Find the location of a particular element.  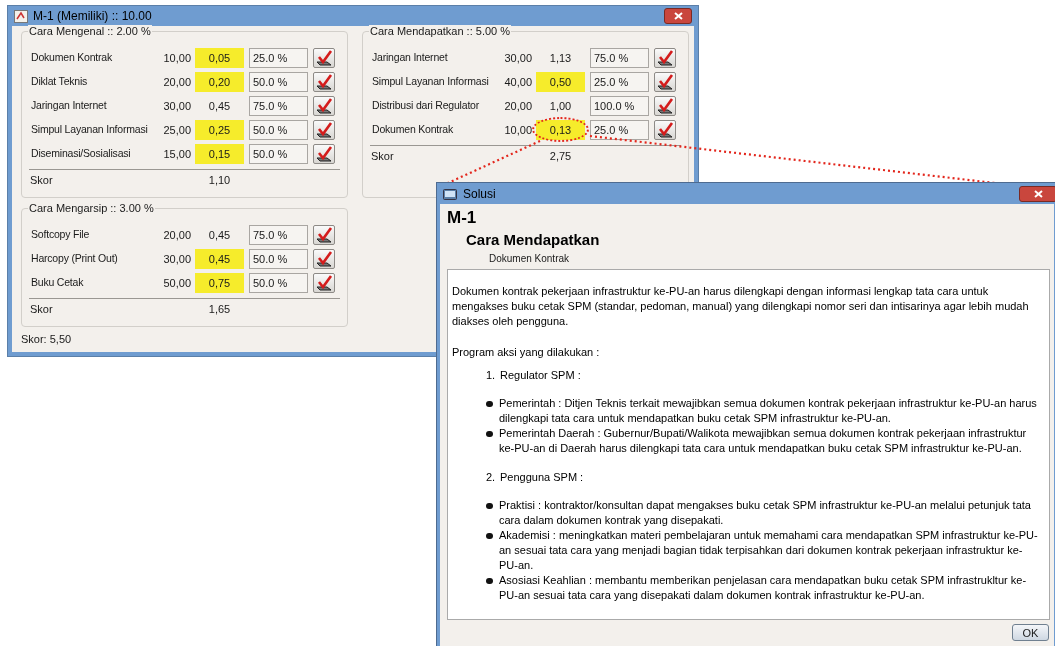

paragraph: Dokumen kontrak pekerjaan infrastruktur ke-PU-an harus dilengkapi dengan informasi lengkap tata cara untuk mengakses buku cetak SPM (standar, pedoman, manual) yang dilengkapi nomor seri dan intisarinya agar lebih mudah diakses oleh pengguna. is located at coordinates (741, 306).